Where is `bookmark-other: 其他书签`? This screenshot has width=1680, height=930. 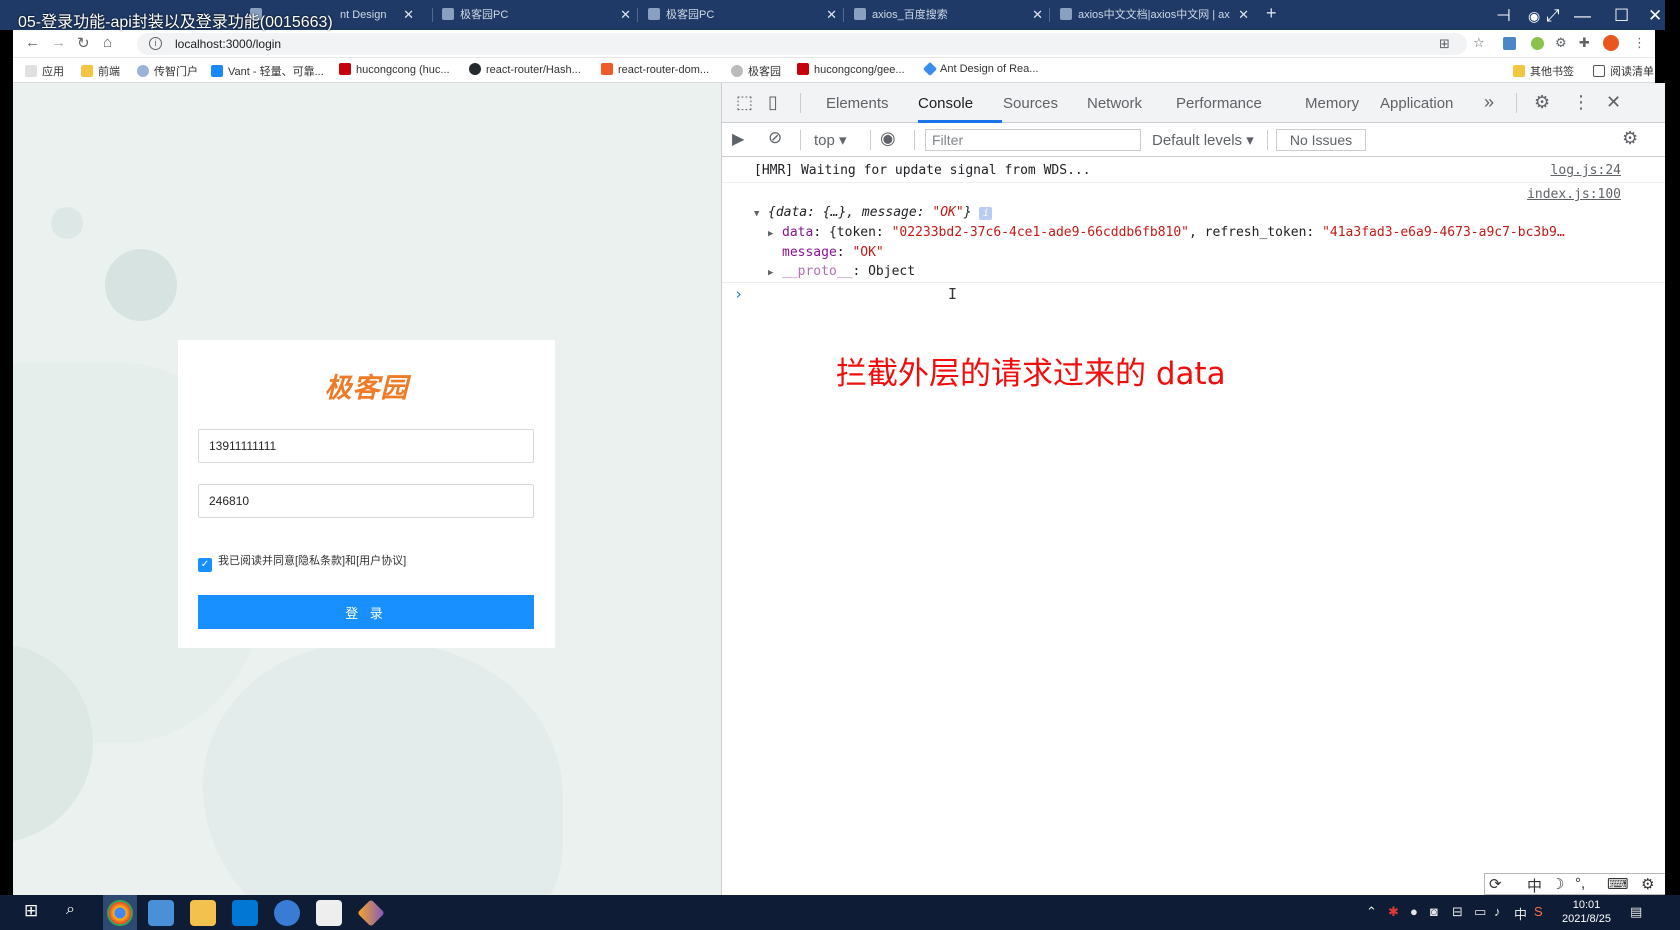 bookmark-other: 其他书签 is located at coordinates (1543, 71).